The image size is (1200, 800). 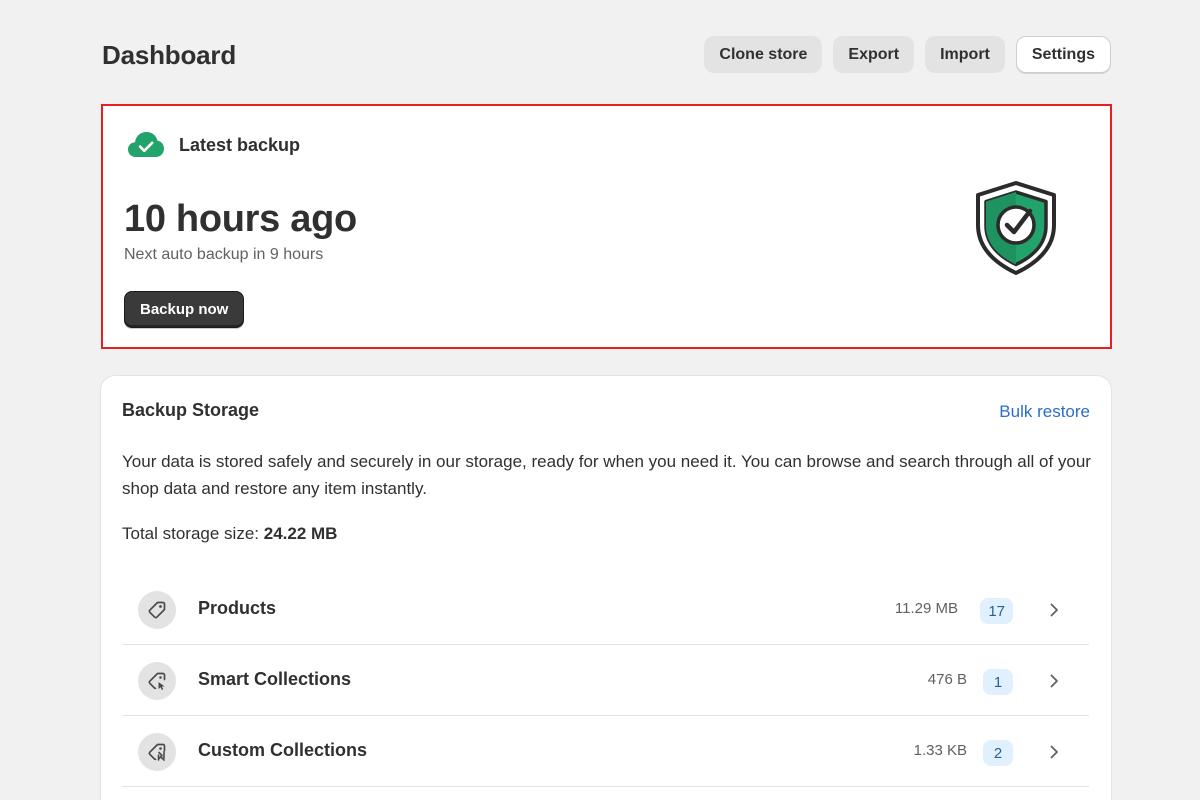 What do you see at coordinates (1063, 54) in the screenshot?
I see `settings-button: Settings` at bounding box center [1063, 54].